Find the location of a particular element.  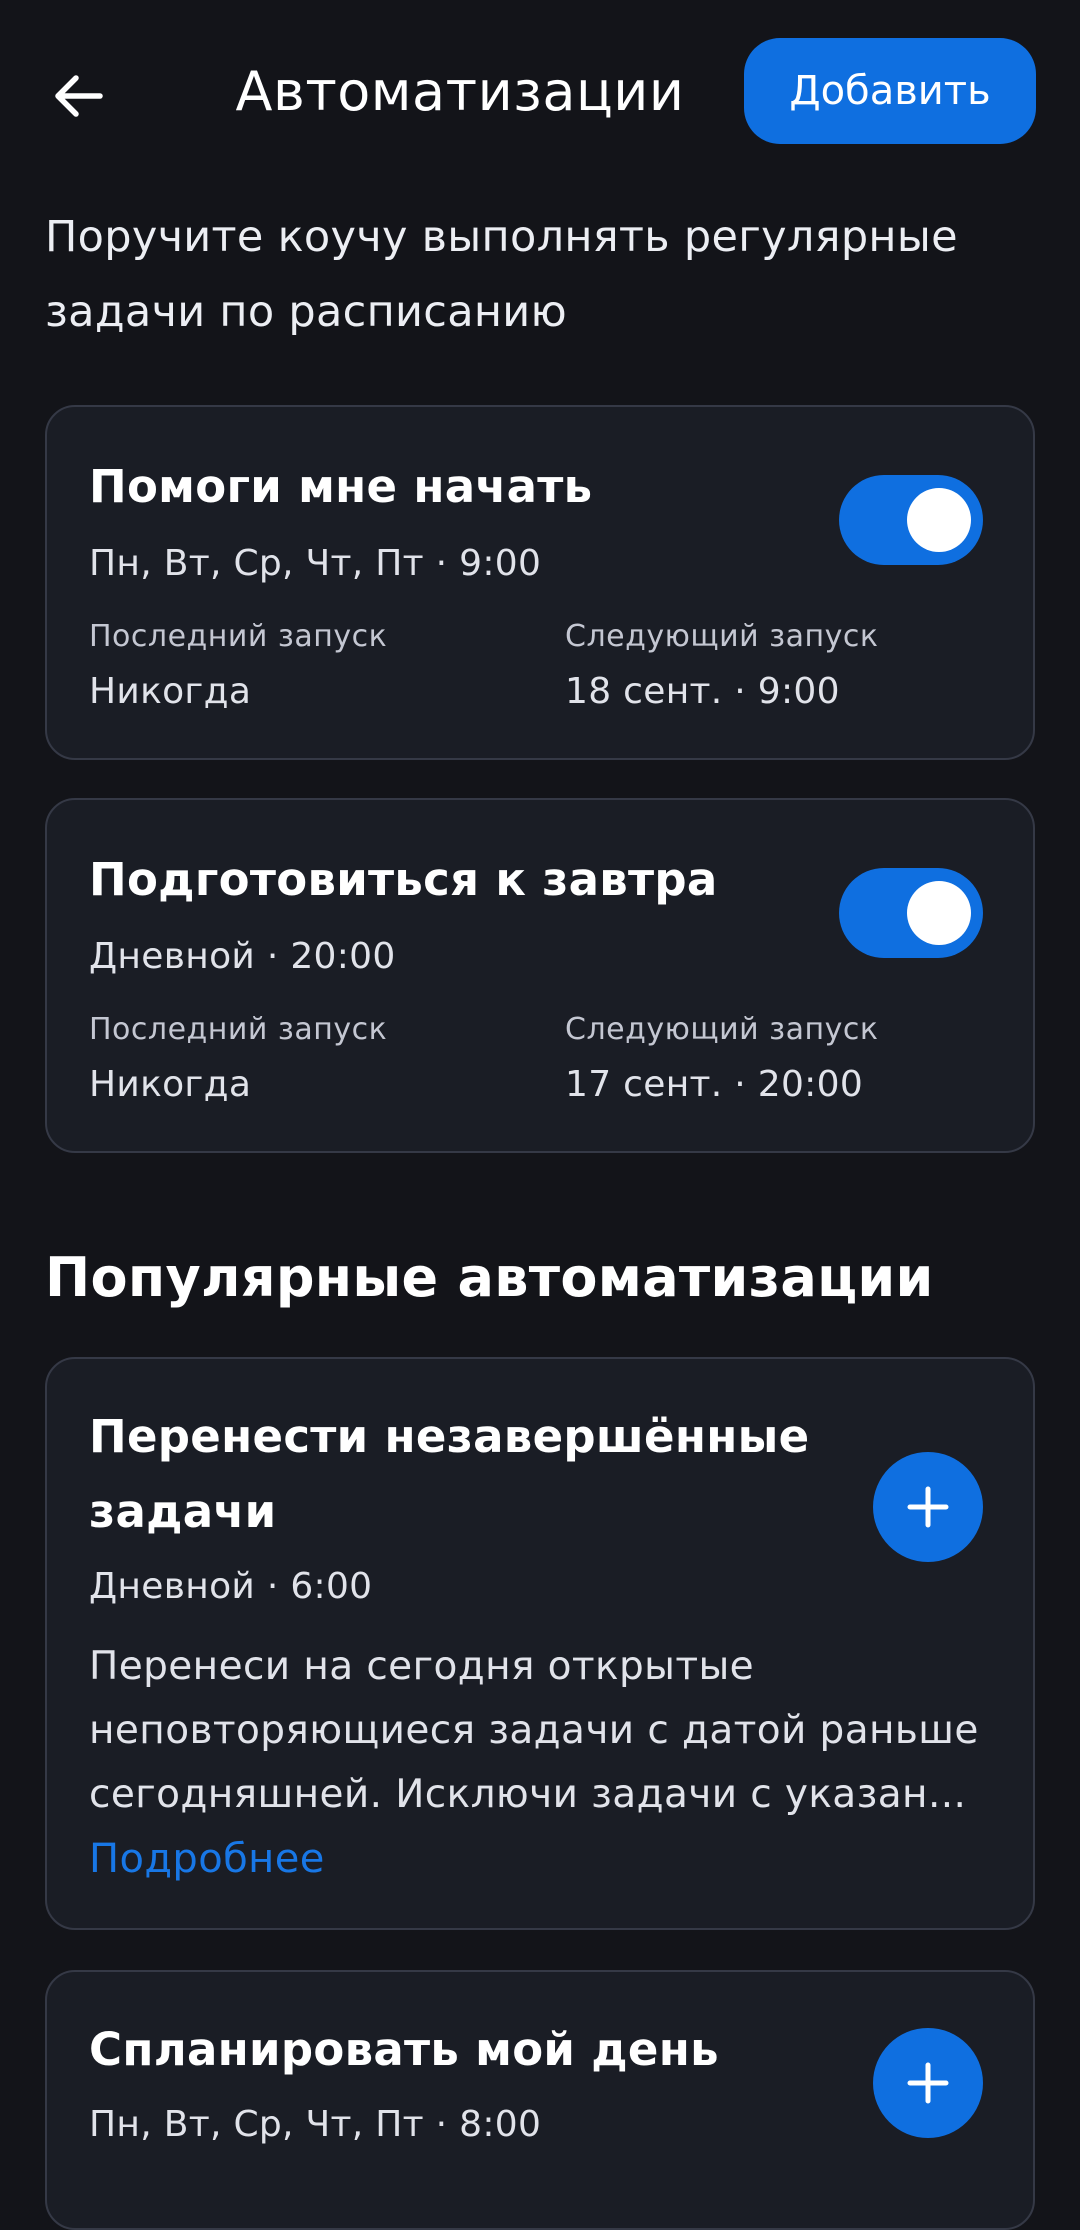

more-details-link: Подробнее is located at coordinates (207, 1859).